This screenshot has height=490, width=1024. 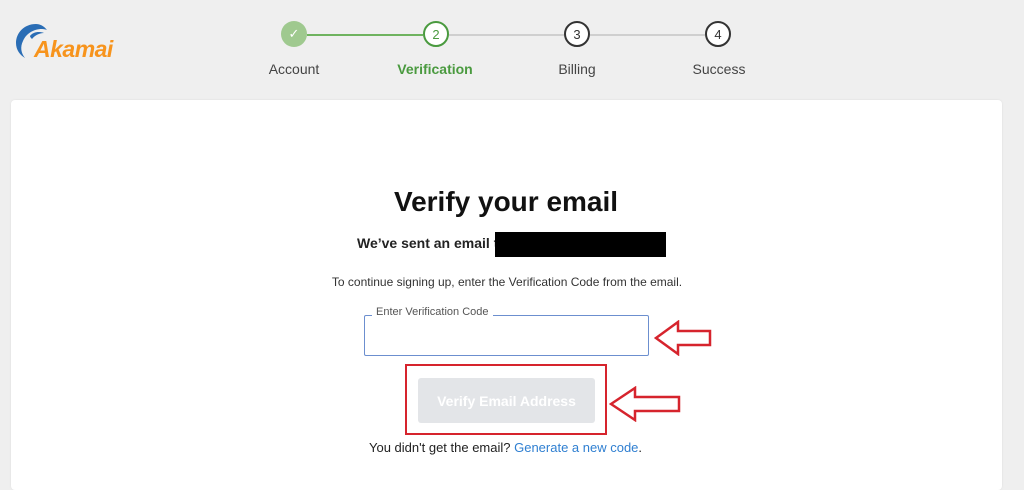 What do you see at coordinates (577, 69) in the screenshot?
I see `step-label-billing: Billing` at bounding box center [577, 69].